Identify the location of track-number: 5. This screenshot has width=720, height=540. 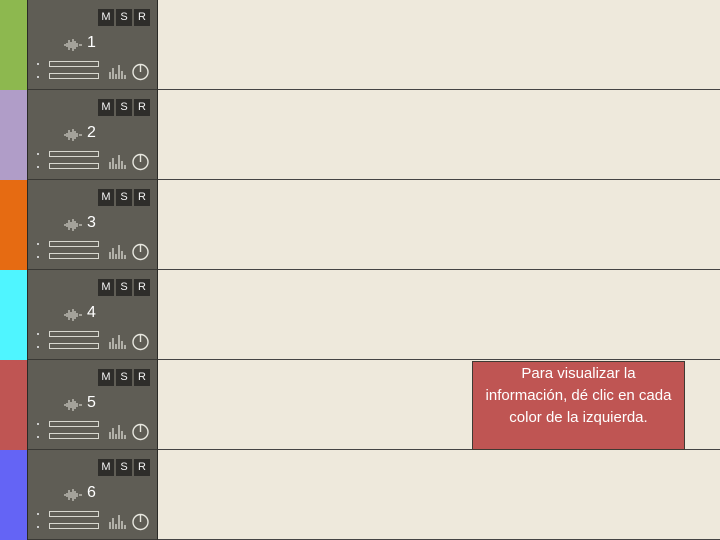
(91, 402).